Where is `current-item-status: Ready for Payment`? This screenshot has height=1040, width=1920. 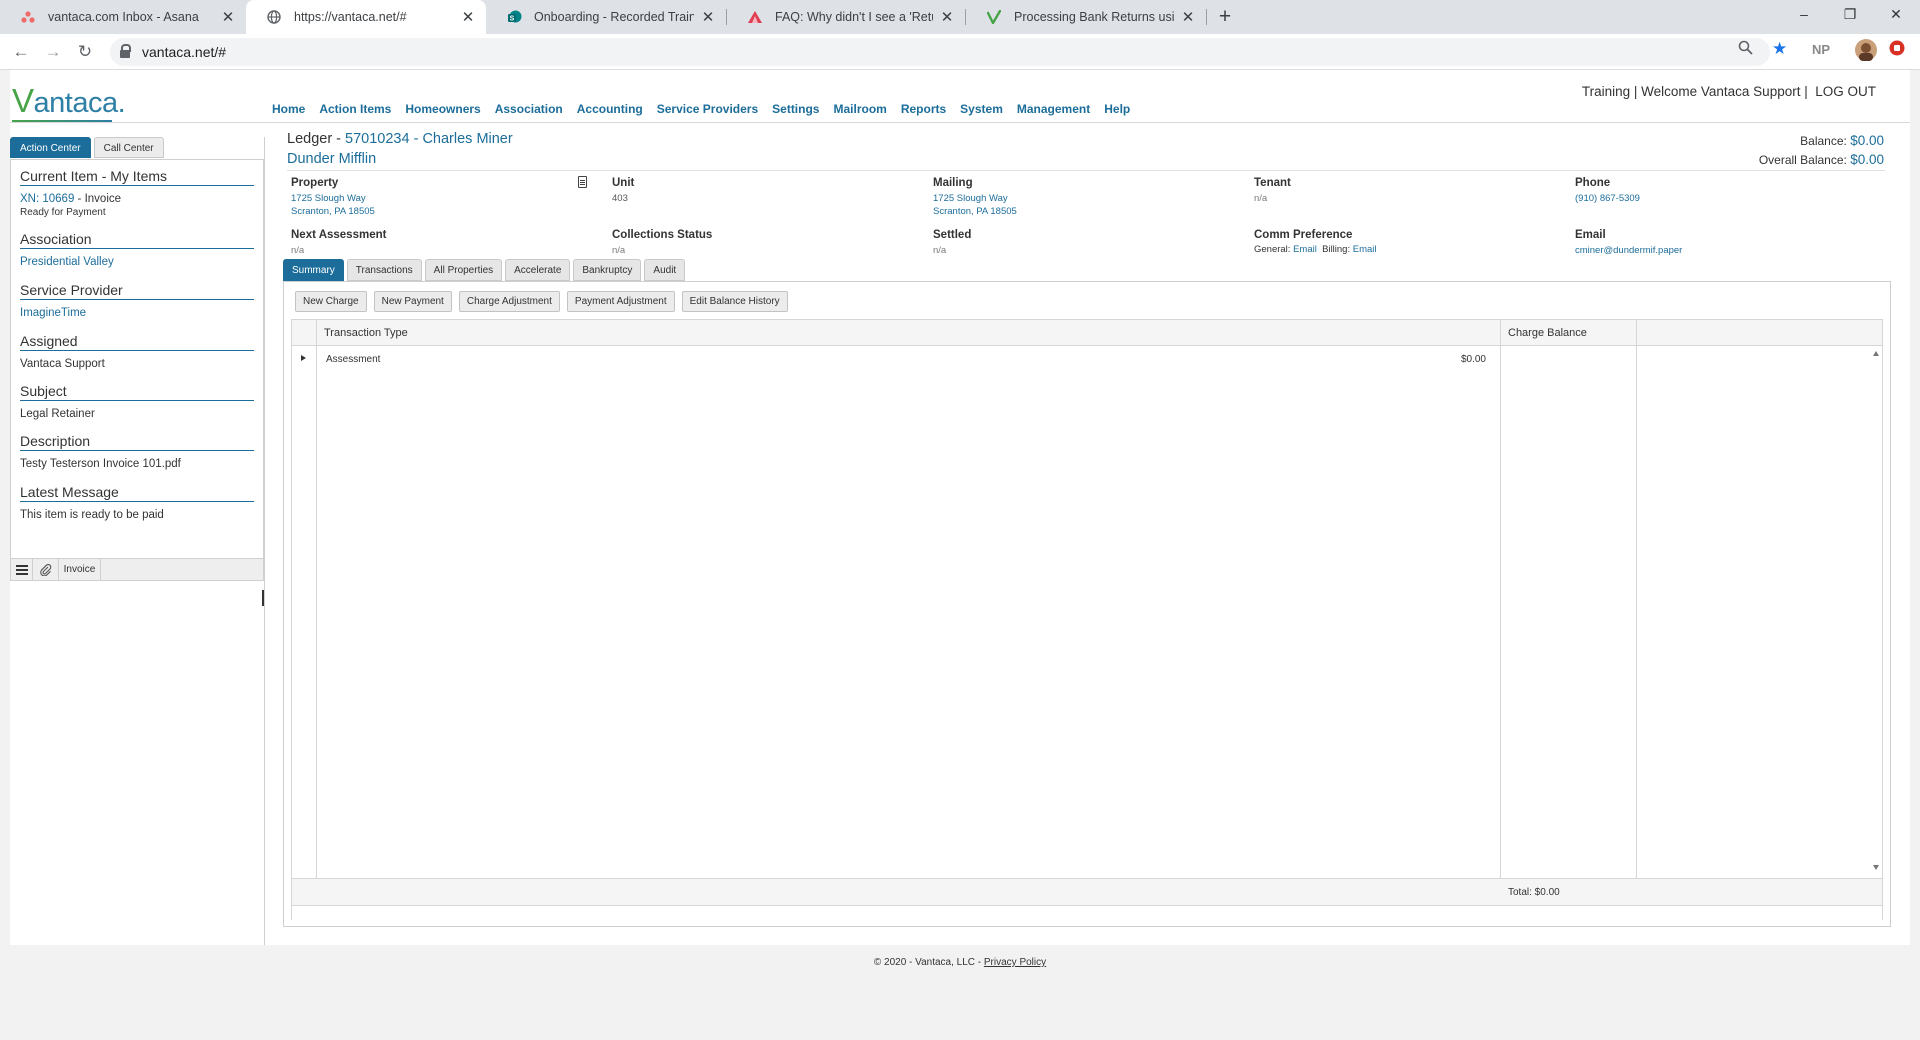
current-item-status: Ready for Payment is located at coordinates (63, 212).